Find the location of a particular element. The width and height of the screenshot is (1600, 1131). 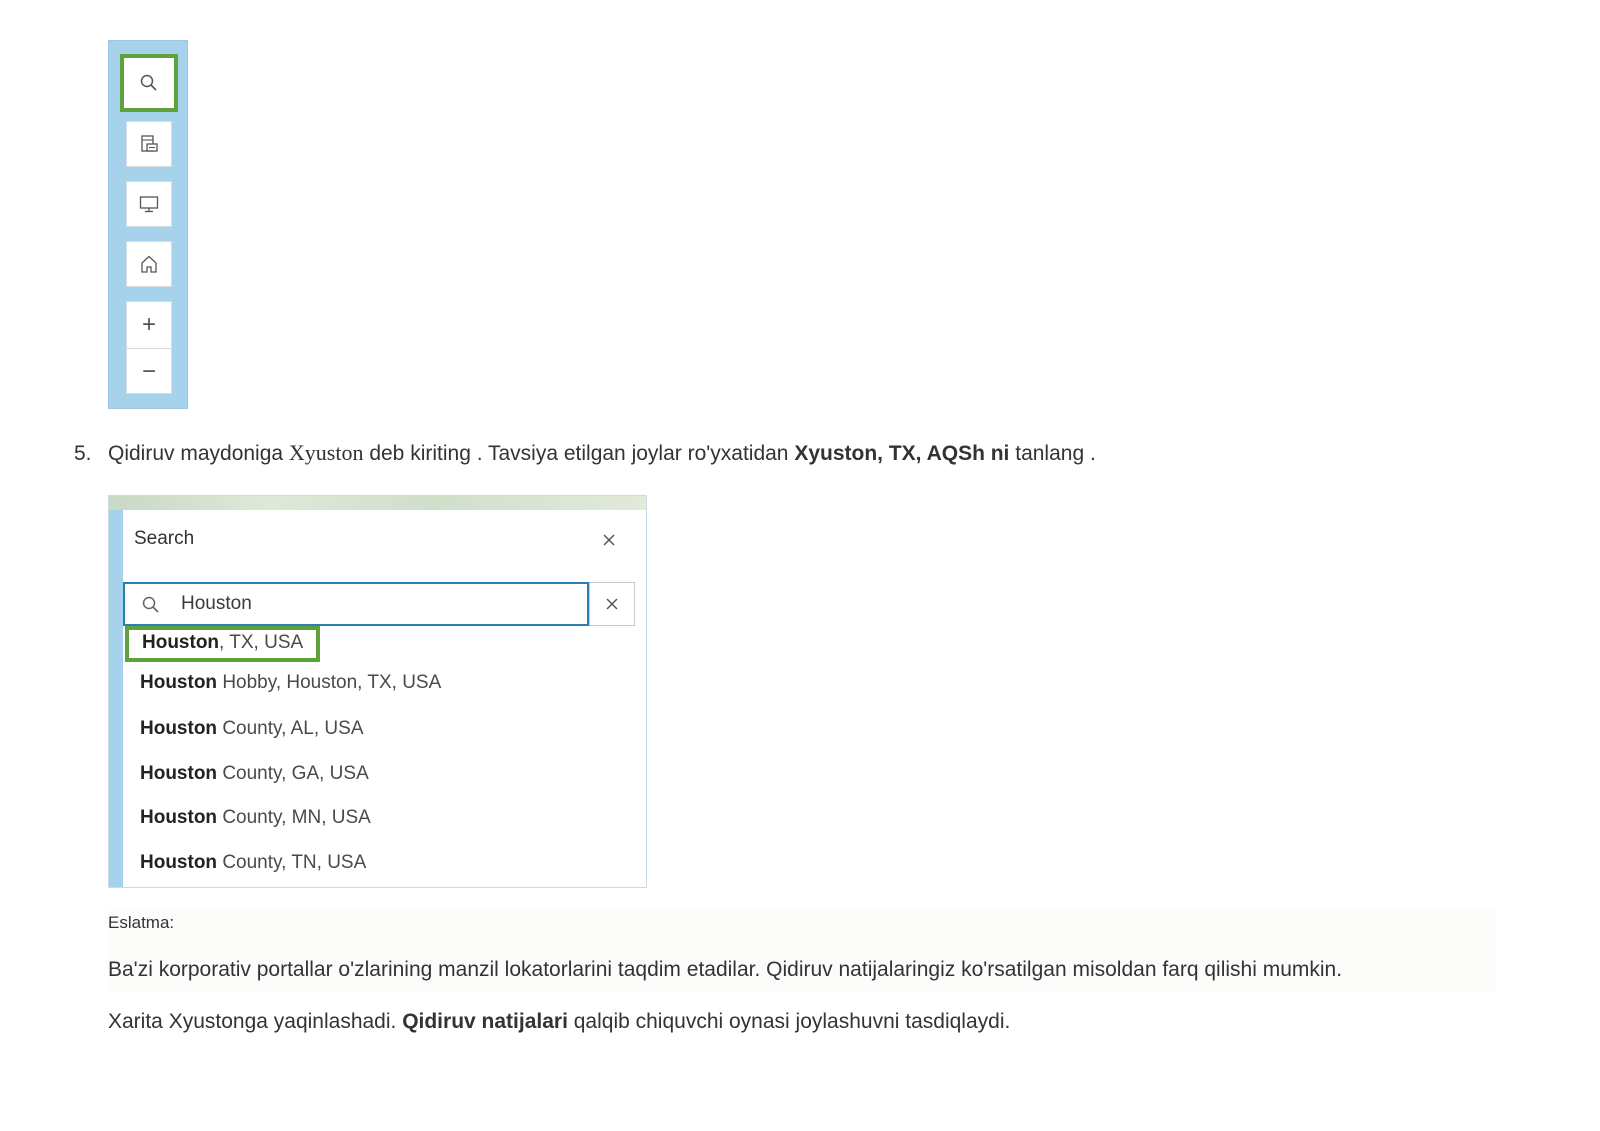

print-button is located at coordinates (149, 144).